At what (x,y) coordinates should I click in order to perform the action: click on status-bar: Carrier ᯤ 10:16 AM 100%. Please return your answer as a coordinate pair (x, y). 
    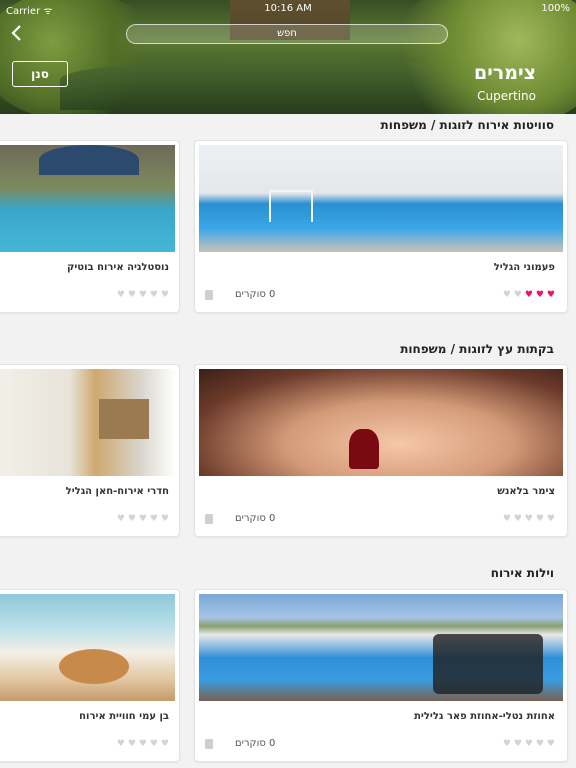
    Looking at the image, I should click on (288, 9).